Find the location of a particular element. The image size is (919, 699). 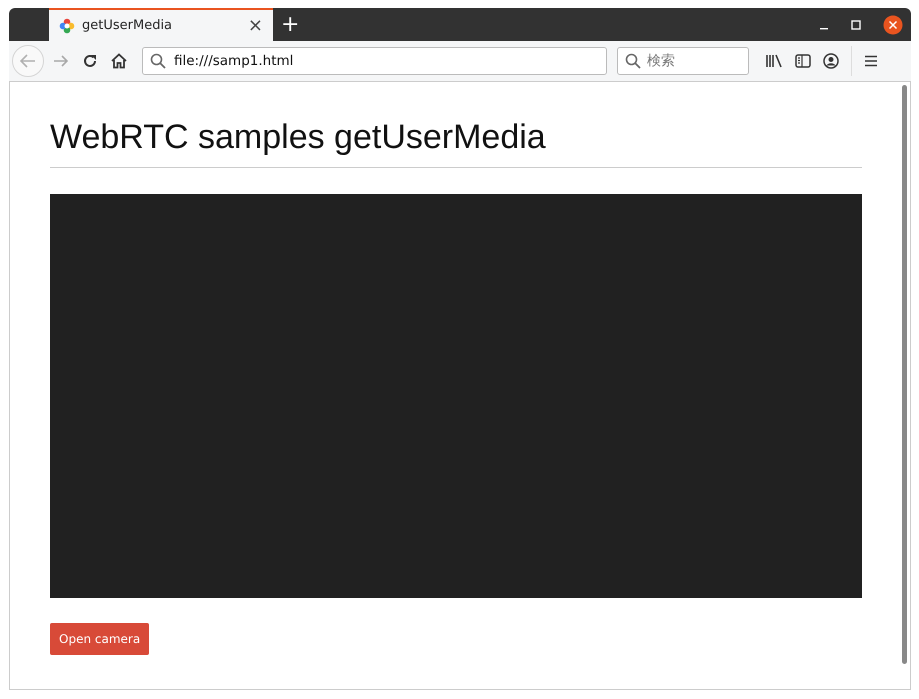

home-icon is located at coordinates (119, 61).